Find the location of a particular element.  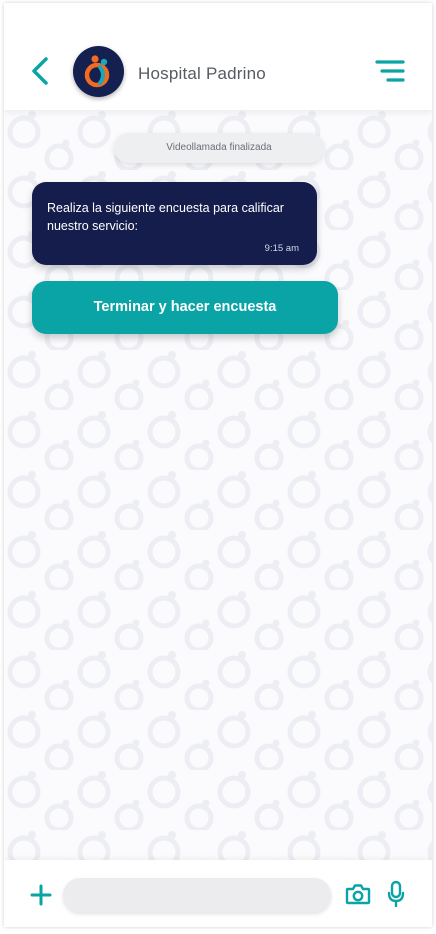

chat-header: Hospital Padrino is located at coordinates (218, 56).